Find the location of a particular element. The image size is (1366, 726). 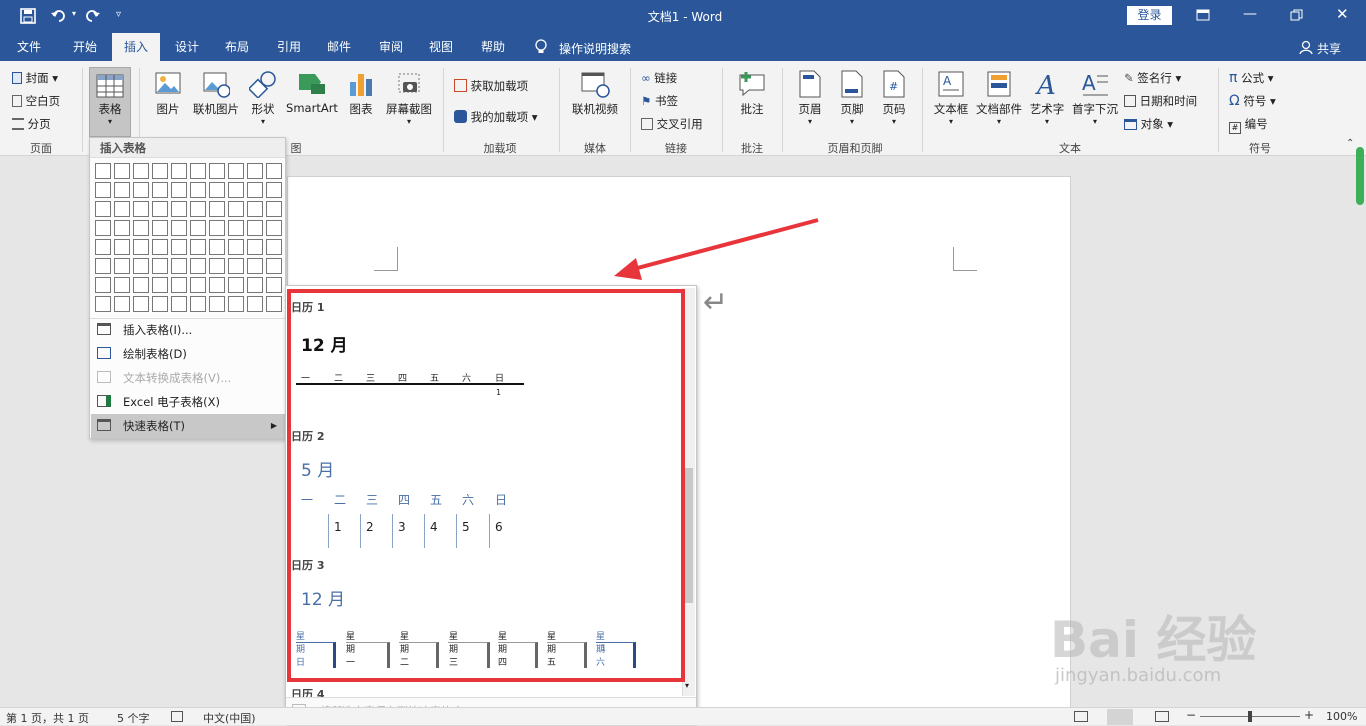

tab-file: 文件 is located at coordinates (29, 47).